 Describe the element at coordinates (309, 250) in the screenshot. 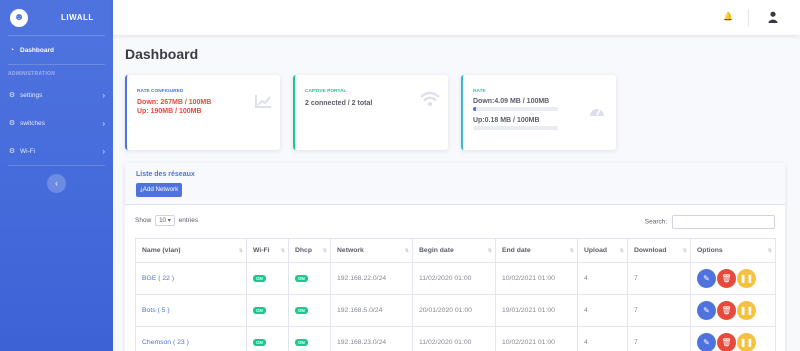

I see `col-header-dhcp: Dhcp ⇅` at that location.